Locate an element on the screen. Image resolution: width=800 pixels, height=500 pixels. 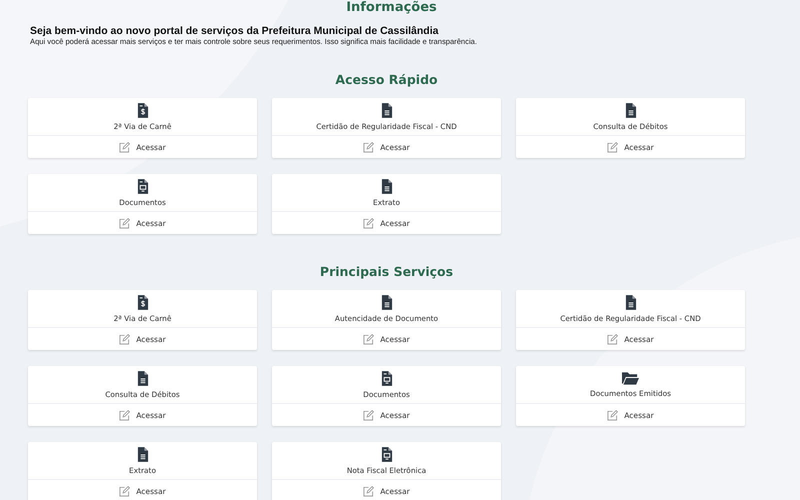
welcome-heading: Seja bem-vindo ao novo portal de serviços da Prefeitura Municipal de Cassilândia is located at coordinates (235, 31).